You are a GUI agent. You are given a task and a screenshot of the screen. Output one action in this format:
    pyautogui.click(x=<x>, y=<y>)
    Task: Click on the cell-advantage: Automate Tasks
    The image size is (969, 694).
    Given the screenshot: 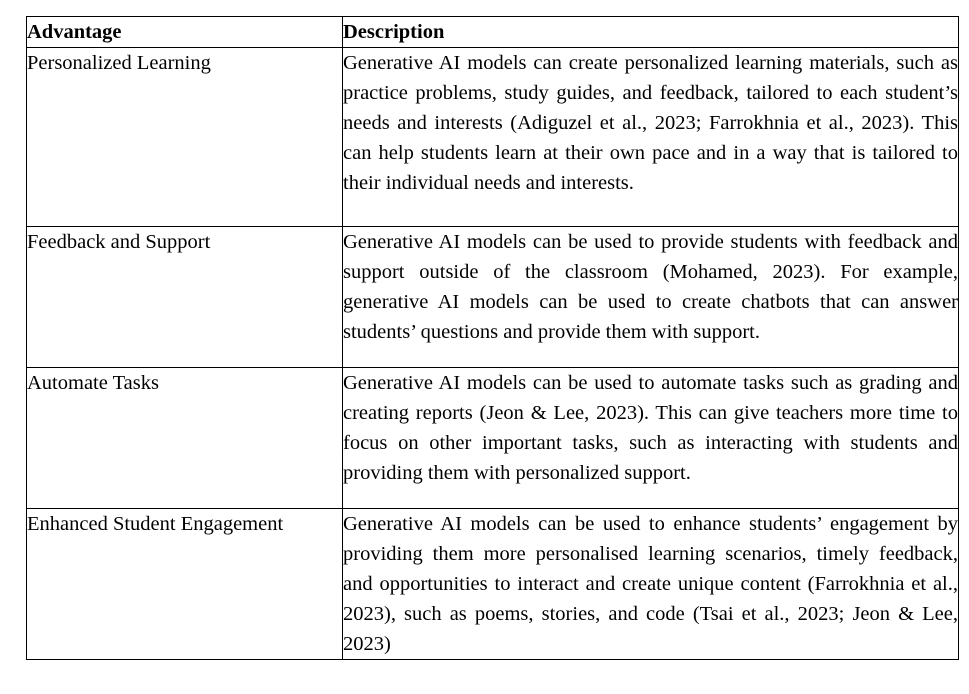 What is the action you would take?
    pyautogui.click(x=184, y=438)
    